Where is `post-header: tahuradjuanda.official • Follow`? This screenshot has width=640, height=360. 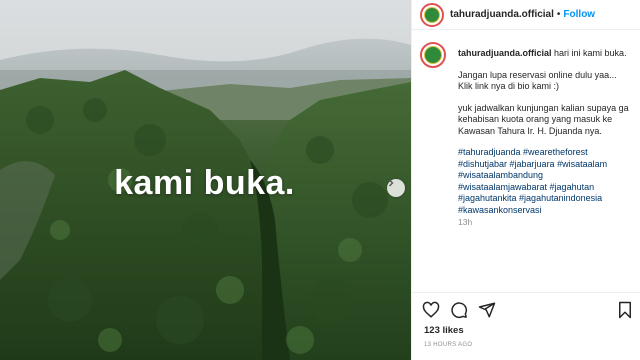
post-header: tahuradjuanda.official • Follow is located at coordinates (526, 15).